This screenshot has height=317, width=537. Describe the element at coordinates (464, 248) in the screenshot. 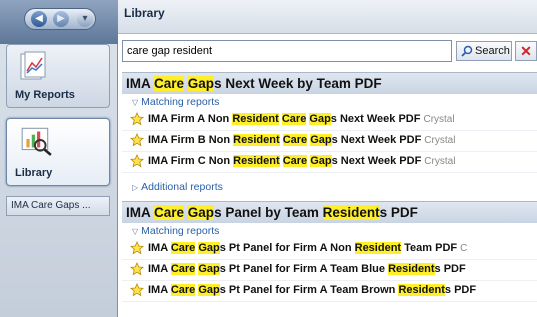

I see `report-type-tag: C` at that location.